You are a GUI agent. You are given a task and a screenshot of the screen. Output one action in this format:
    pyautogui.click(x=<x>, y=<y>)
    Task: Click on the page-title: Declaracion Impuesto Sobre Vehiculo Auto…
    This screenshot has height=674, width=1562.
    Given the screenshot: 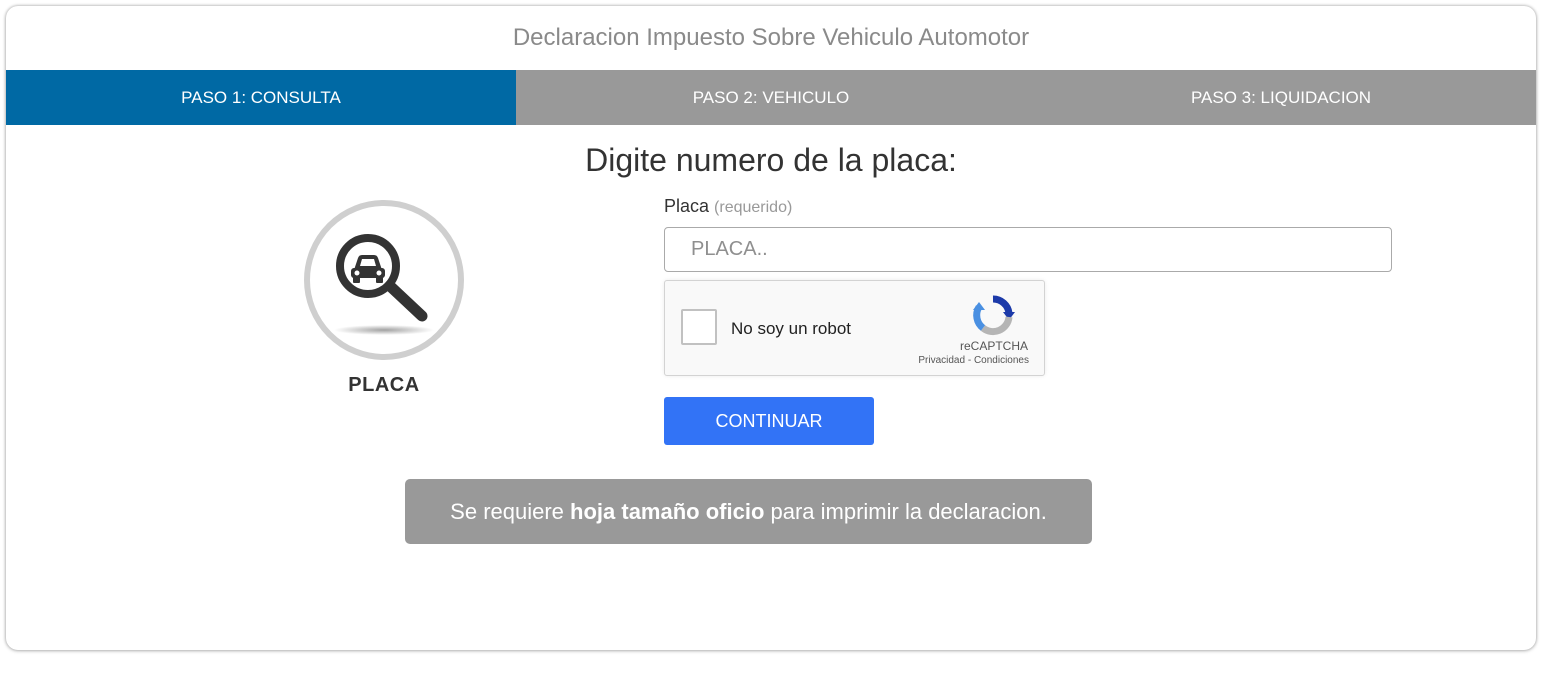 What is the action you would take?
    pyautogui.click(x=771, y=37)
    